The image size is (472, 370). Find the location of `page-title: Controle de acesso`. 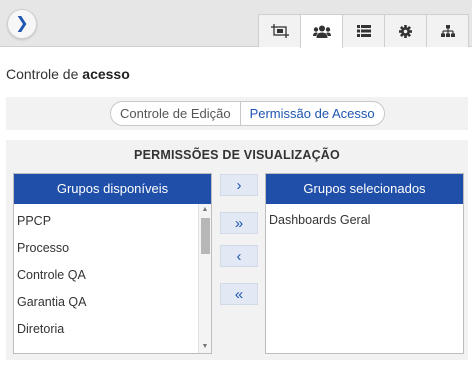

page-title: Controle de acesso is located at coordinates (68, 74).